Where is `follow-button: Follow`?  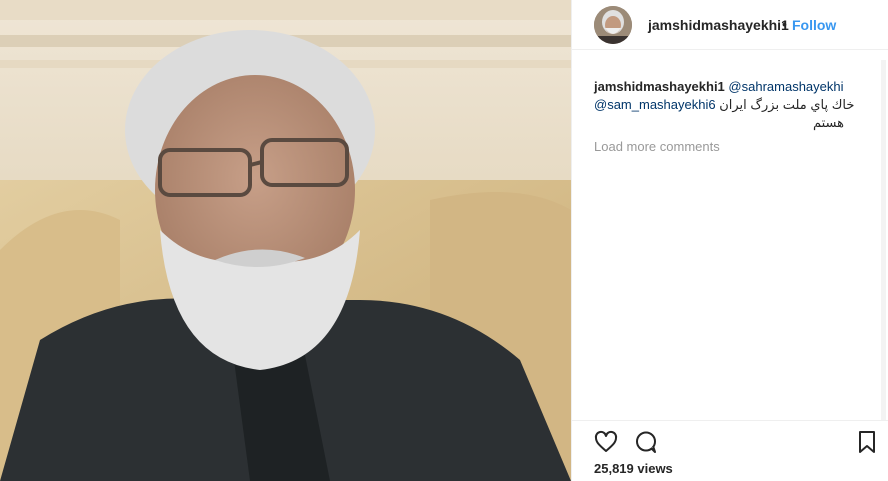 follow-button: Follow is located at coordinates (814, 25).